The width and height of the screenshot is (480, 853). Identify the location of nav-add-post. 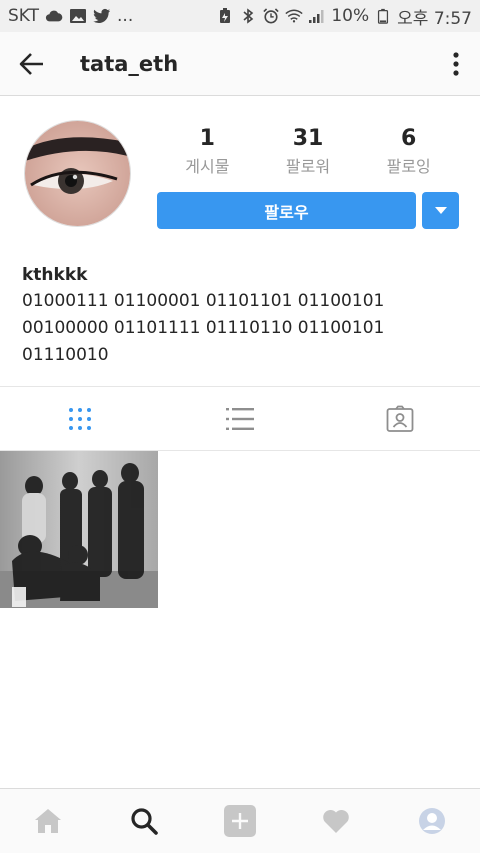
(240, 821).